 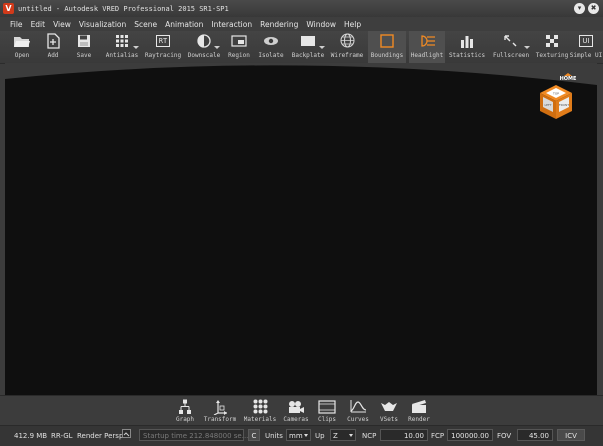 What do you see at coordinates (220, 412) in the screenshot?
I see `dock-transform-button: Transform` at bounding box center [220, 412].